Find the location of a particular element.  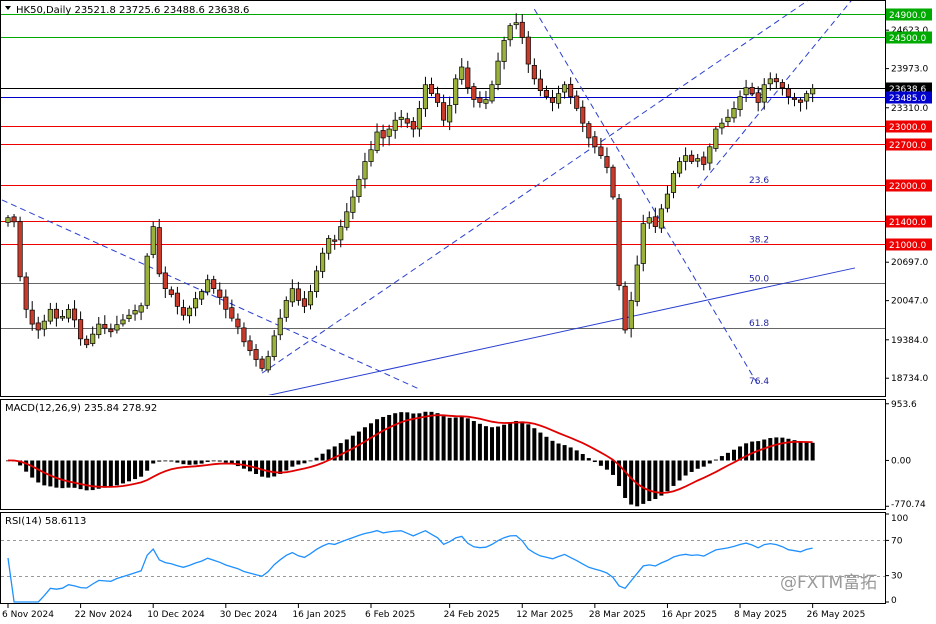

rsi-y-label: 70 is located at coordinates (897, 541).